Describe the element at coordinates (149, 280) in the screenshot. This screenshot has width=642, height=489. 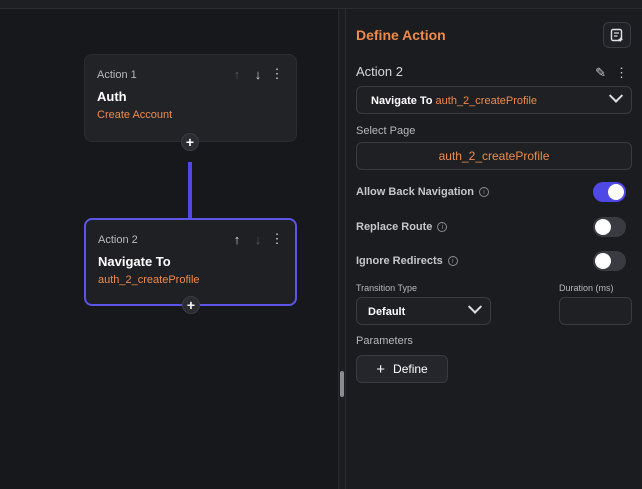
I see `action-card-subtitle: auth_2_createProfile` at that location.